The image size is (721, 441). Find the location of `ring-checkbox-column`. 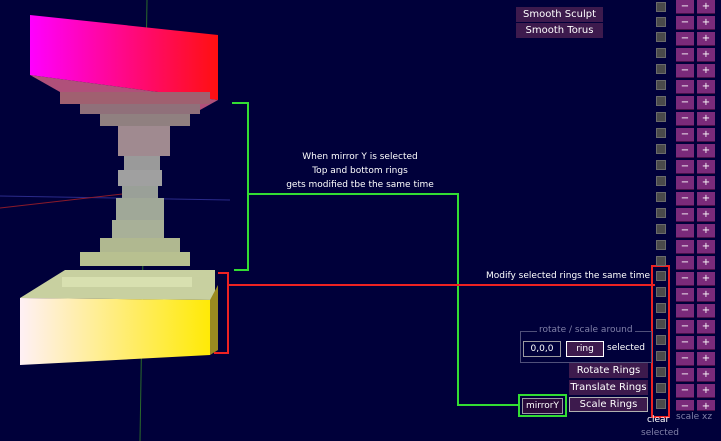

ring-checkbox-column is located at coordinates (662, 204).